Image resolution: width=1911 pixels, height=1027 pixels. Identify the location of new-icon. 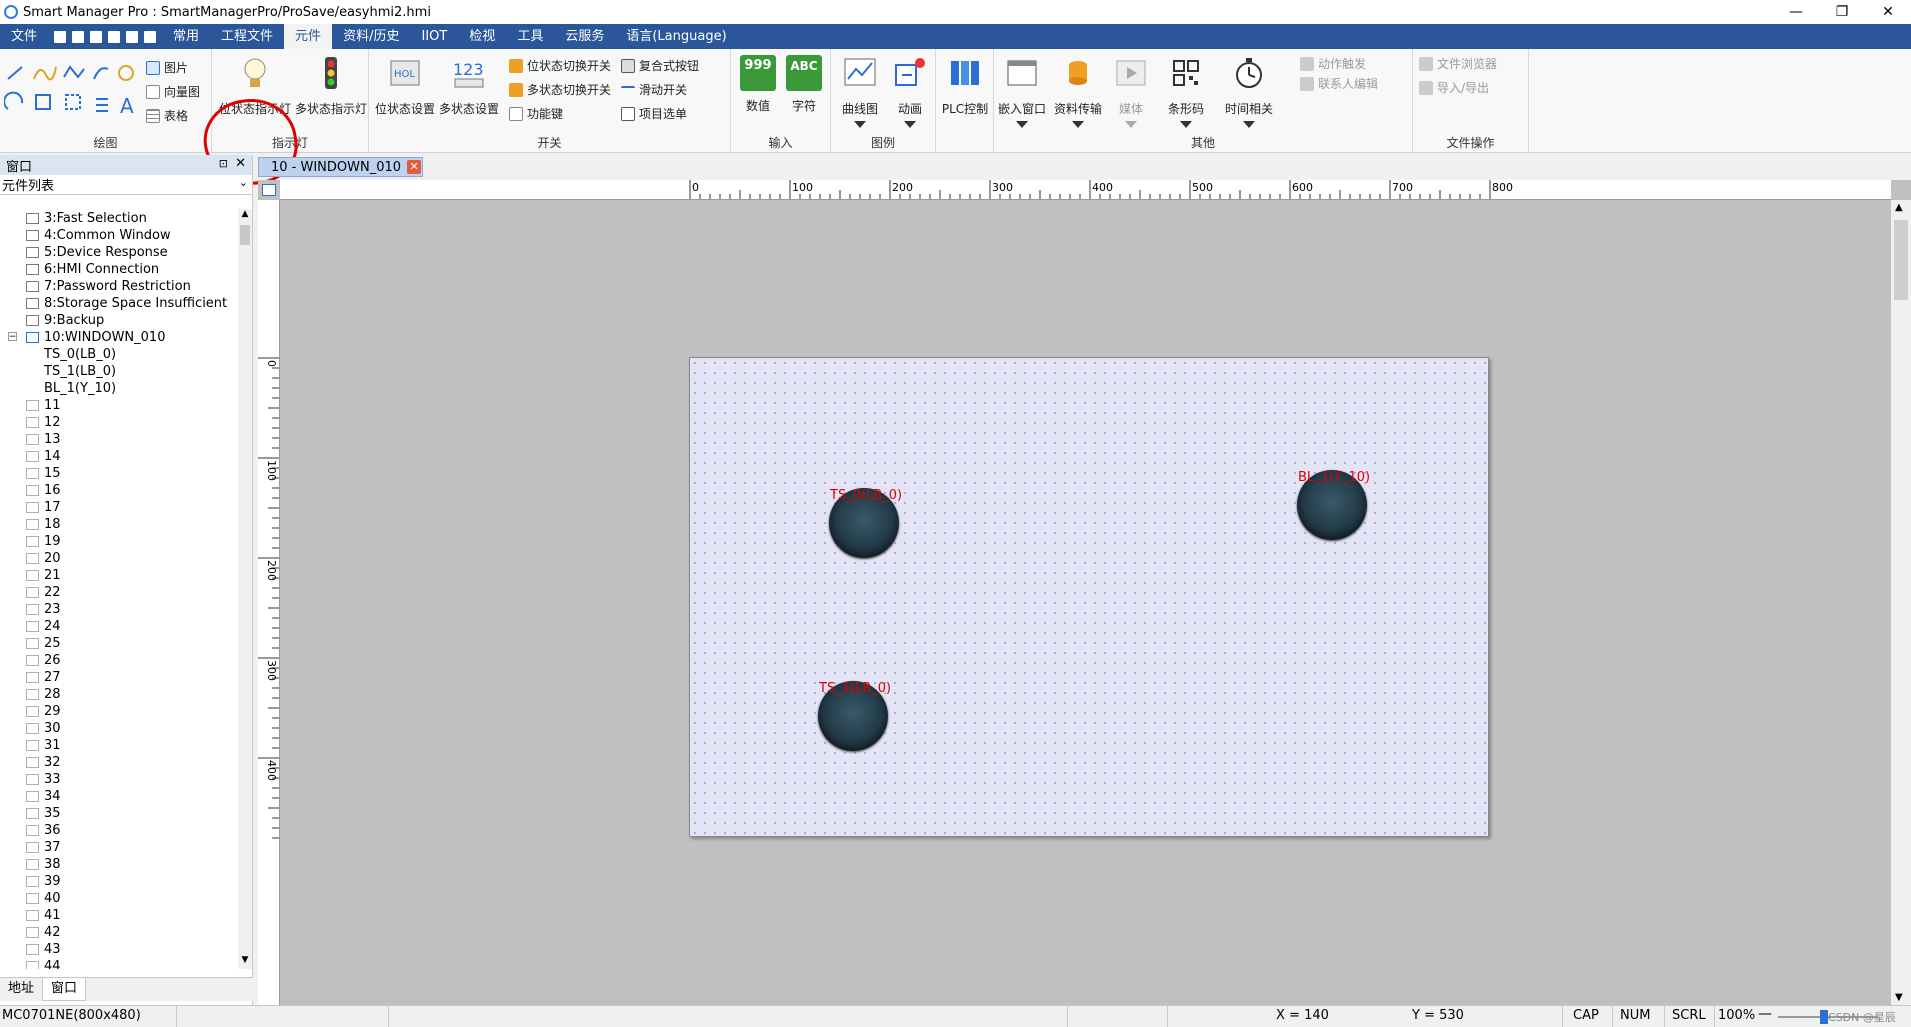
(96, 36).